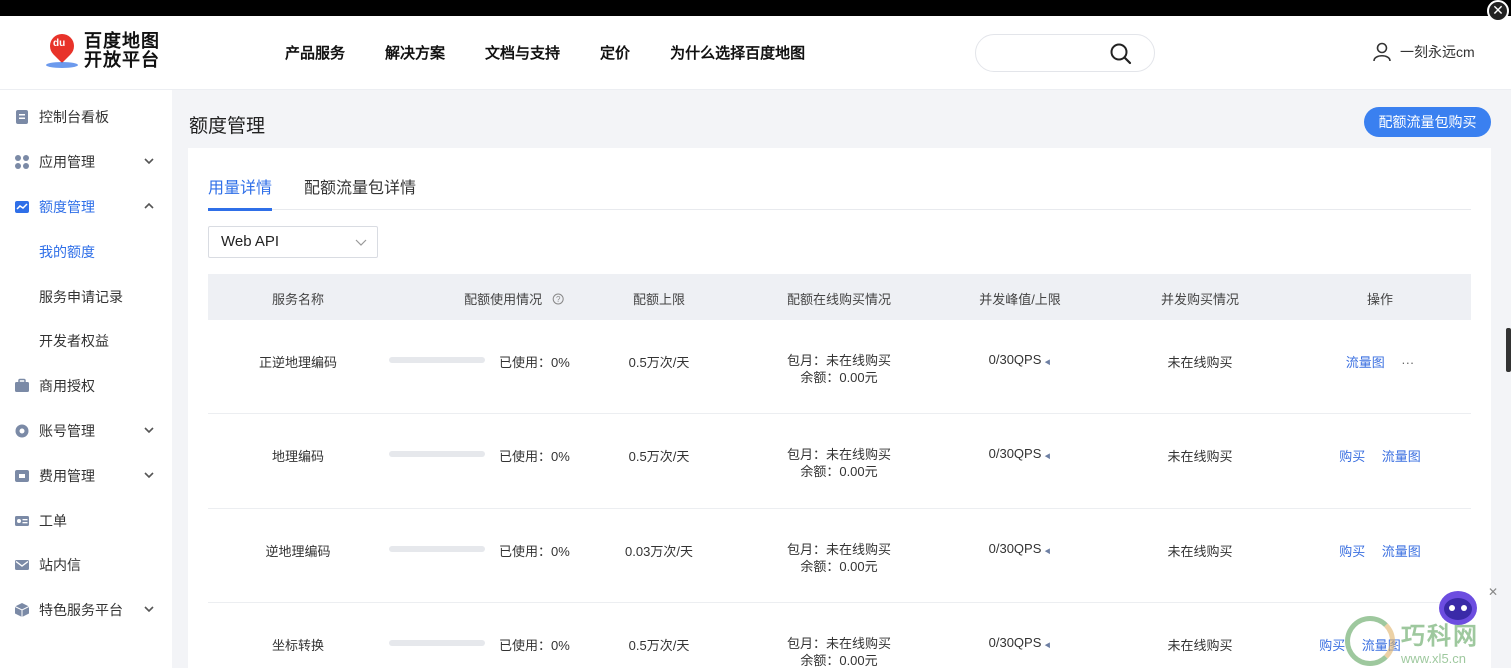 Image resolution: width=1511 pixels, height=668 pixels. I want to click on sidebar-item-quota: 额度管理, so click(86, 207).